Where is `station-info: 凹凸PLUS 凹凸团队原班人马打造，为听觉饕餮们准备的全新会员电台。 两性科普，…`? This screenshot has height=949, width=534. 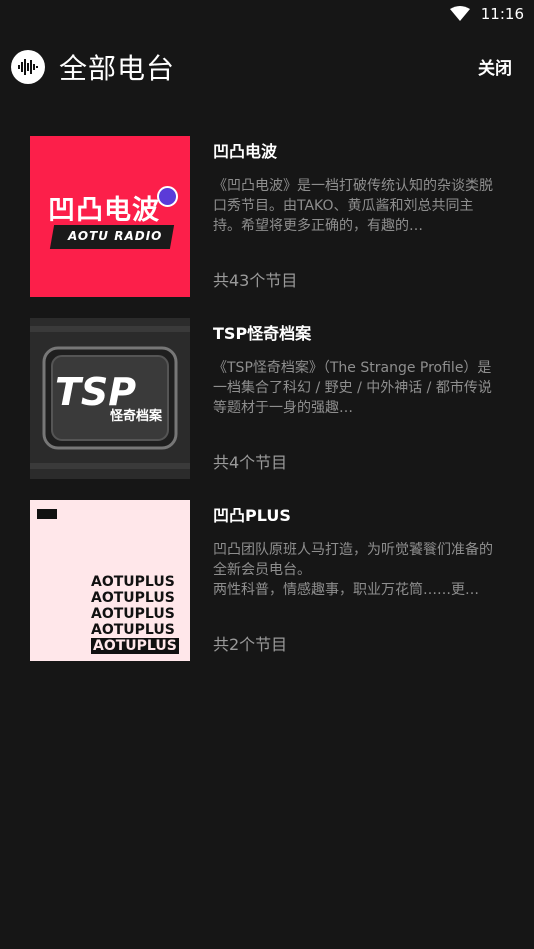 station-info: 凹凸PLUS 凹凸团队原班人马打造，为听觉饕餮们准备的全新会员电台。 两性科普，… is located at coordinates (355, 580).